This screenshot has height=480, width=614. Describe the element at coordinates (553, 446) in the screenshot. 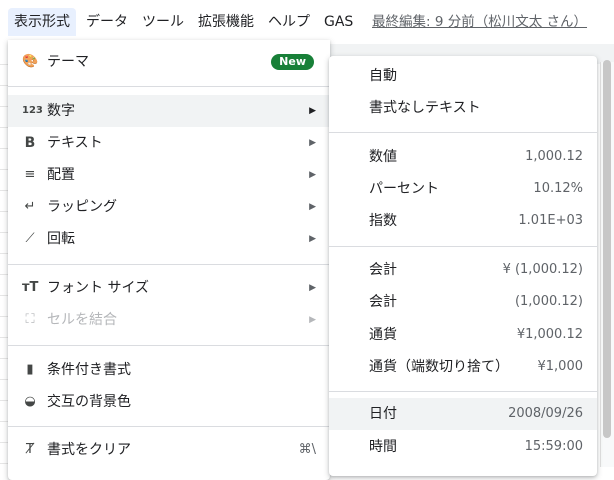

I see `submenu-item-example: 15:59:00` at that location.